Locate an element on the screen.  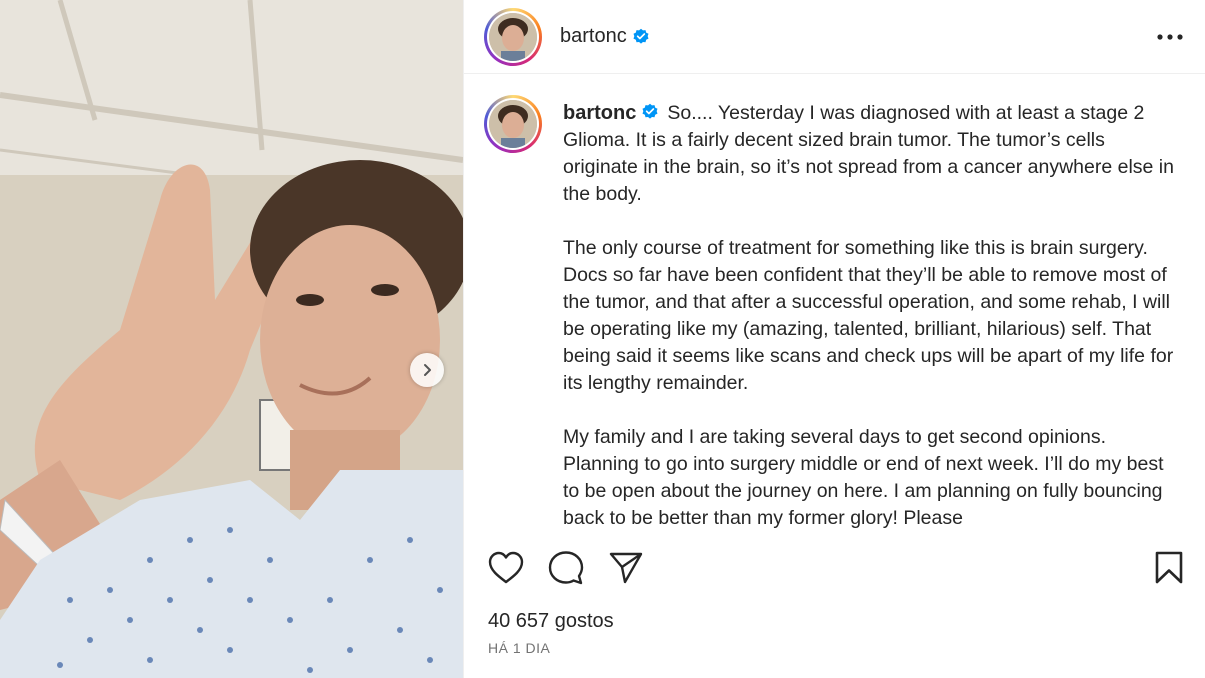
post-timestamp: HÁ 1 DIA is located at coordinates (519, 648).